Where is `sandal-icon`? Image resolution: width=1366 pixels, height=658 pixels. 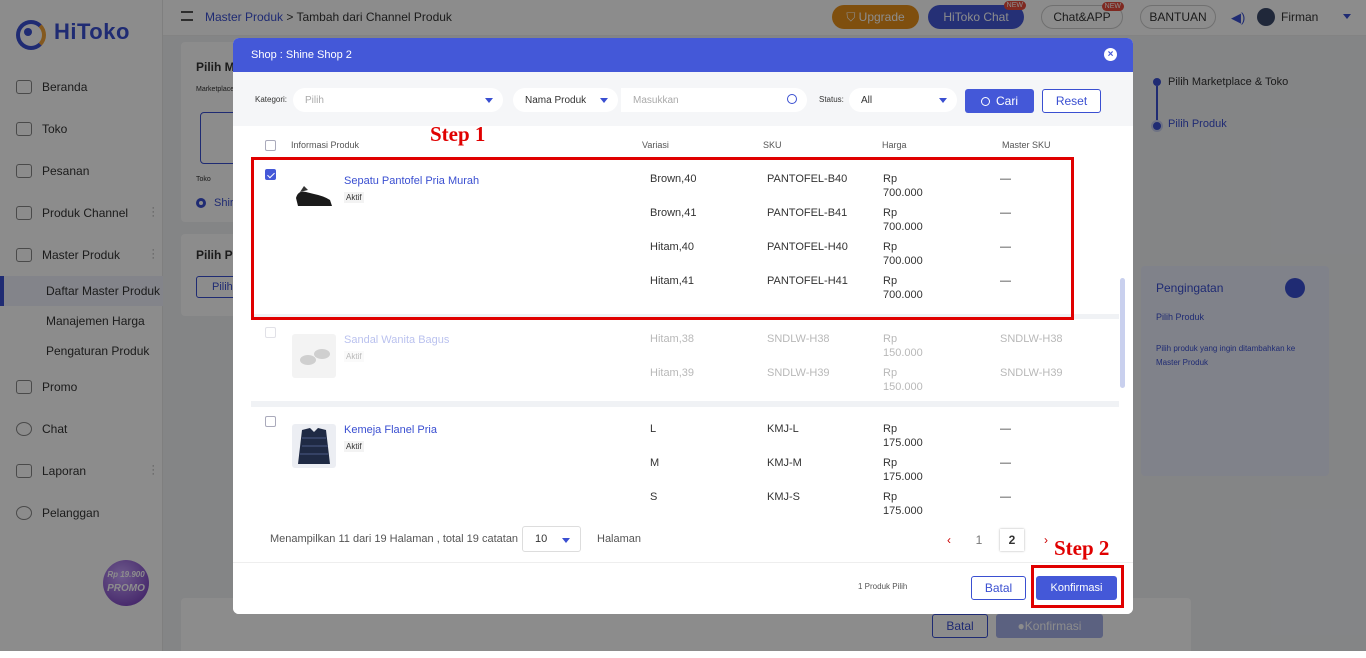 sandal-icon is located at coordinates (315, 357).